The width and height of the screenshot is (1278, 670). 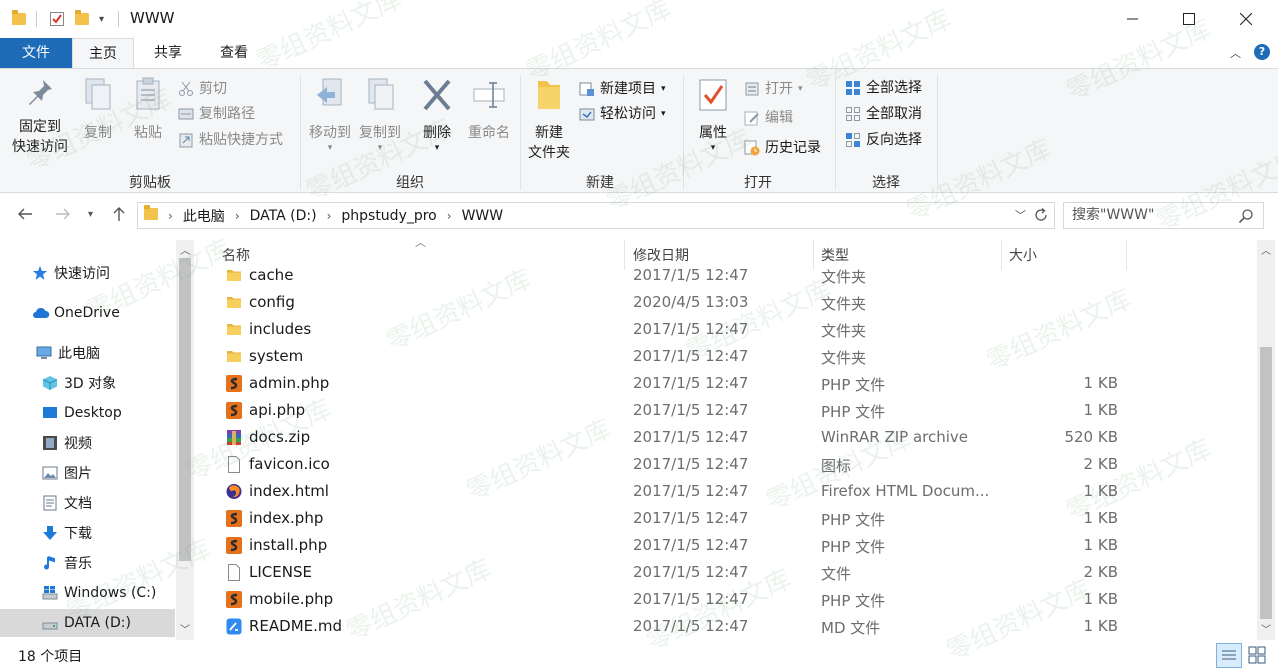 What do you see at coordinates (674, 329) in the screenshot?
I see `file-row: includes 2017/1/5 12:47 文件夹` at bounding box center [674, 329].